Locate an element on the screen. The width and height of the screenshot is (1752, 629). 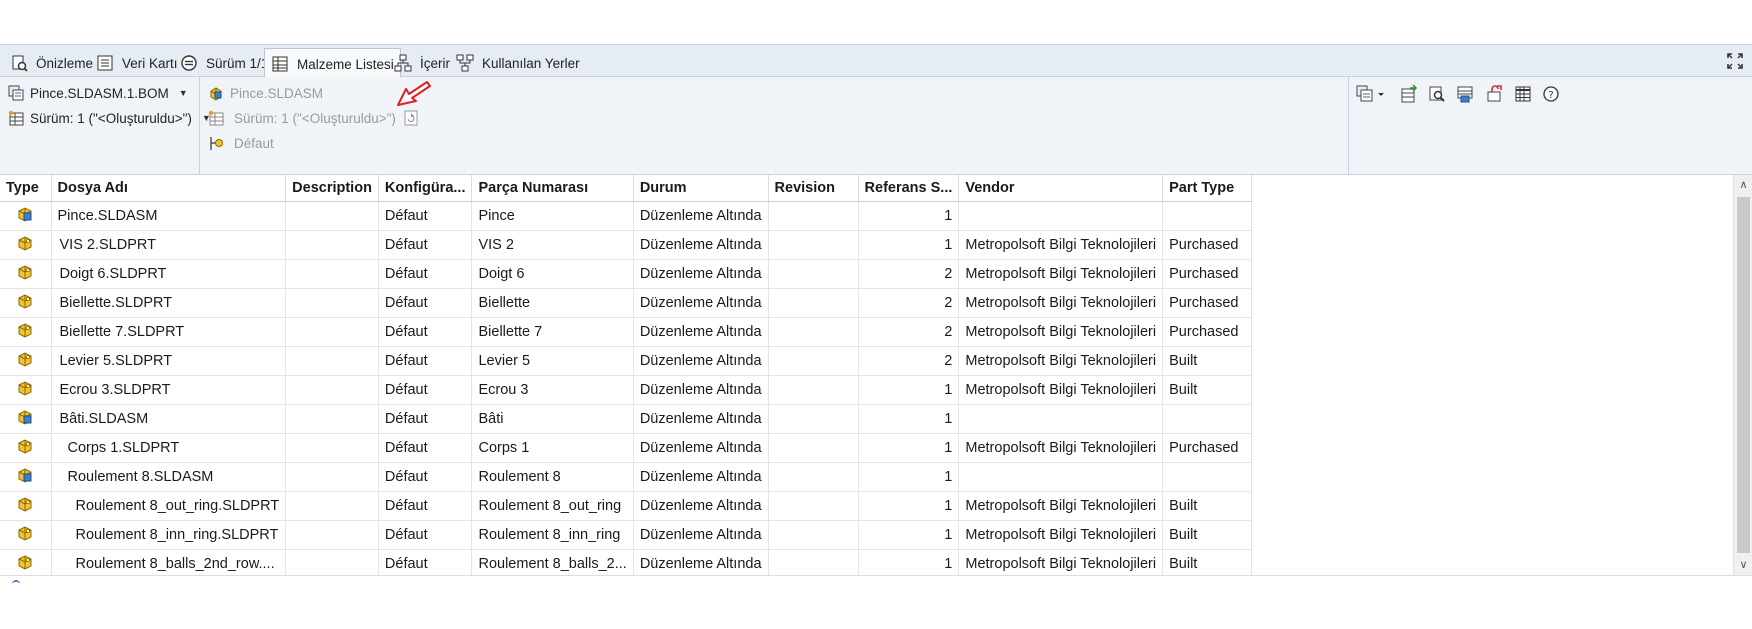
vertical-scrollbar: ∧ ∨ is located at coordinates (1742, 375).